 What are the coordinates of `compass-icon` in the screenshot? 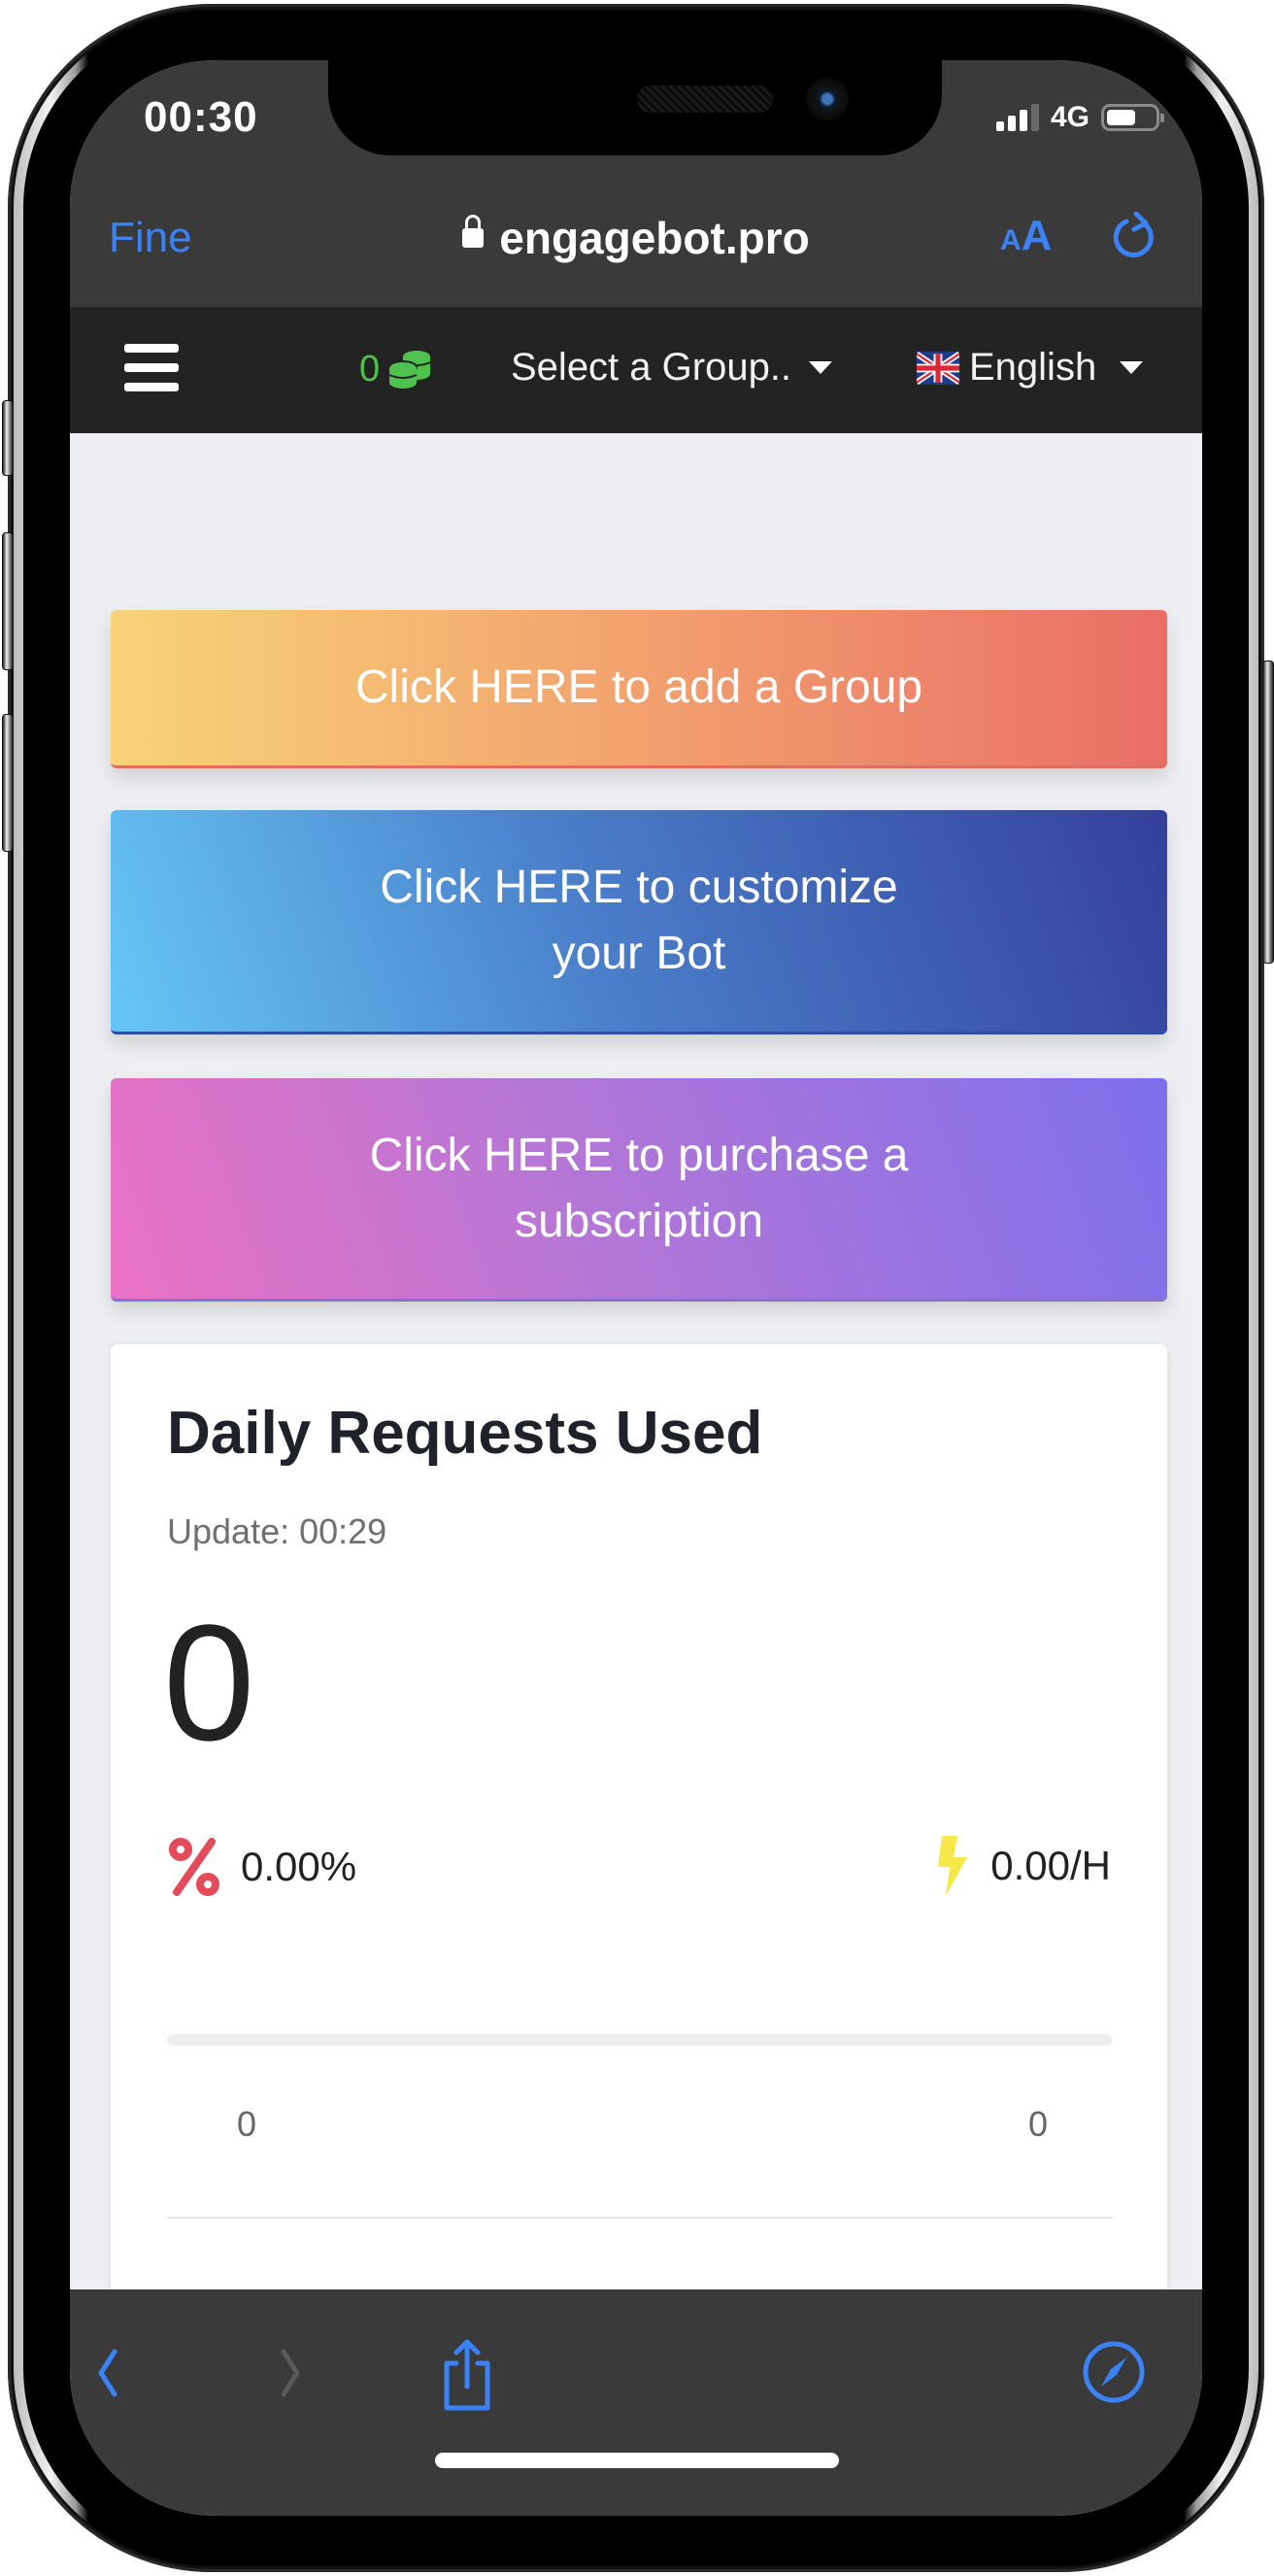 It's located at (1114, 2372).